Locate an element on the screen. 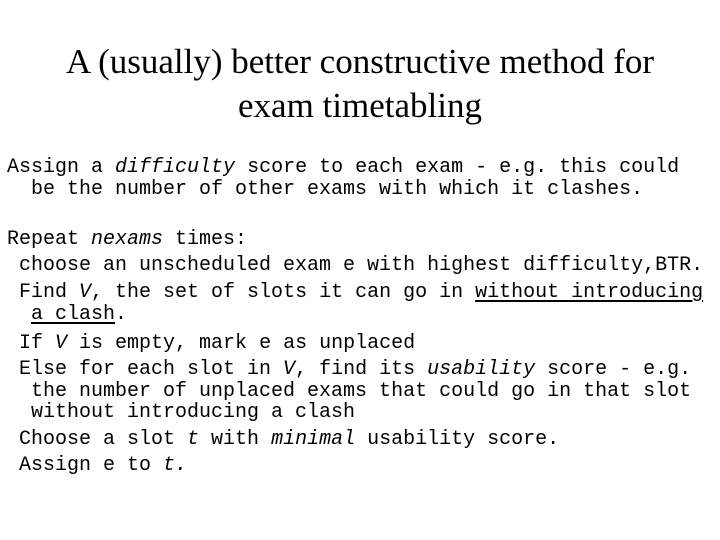  italic-term: minimal is located at coordinates (313, 439).